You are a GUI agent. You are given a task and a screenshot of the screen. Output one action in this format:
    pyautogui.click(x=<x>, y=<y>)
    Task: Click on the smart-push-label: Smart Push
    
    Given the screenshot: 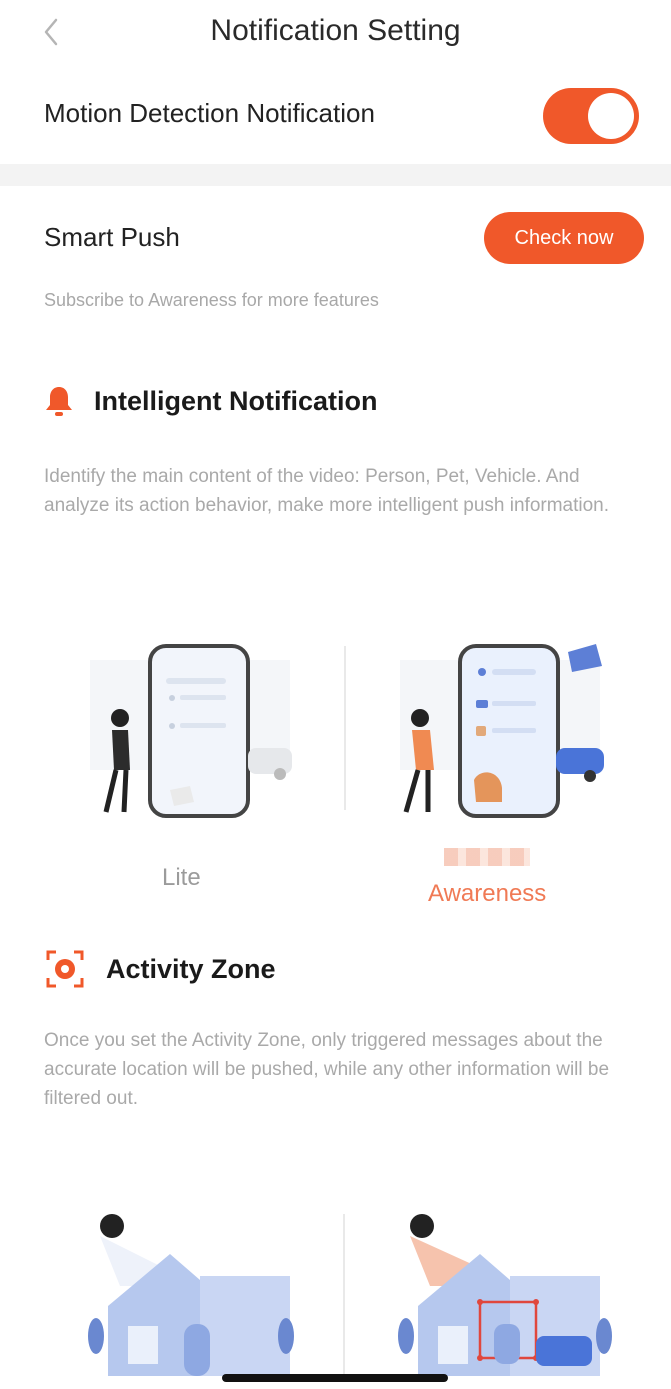 What is the action you would take?
    pyautogui.click(x=112, y=237)
    